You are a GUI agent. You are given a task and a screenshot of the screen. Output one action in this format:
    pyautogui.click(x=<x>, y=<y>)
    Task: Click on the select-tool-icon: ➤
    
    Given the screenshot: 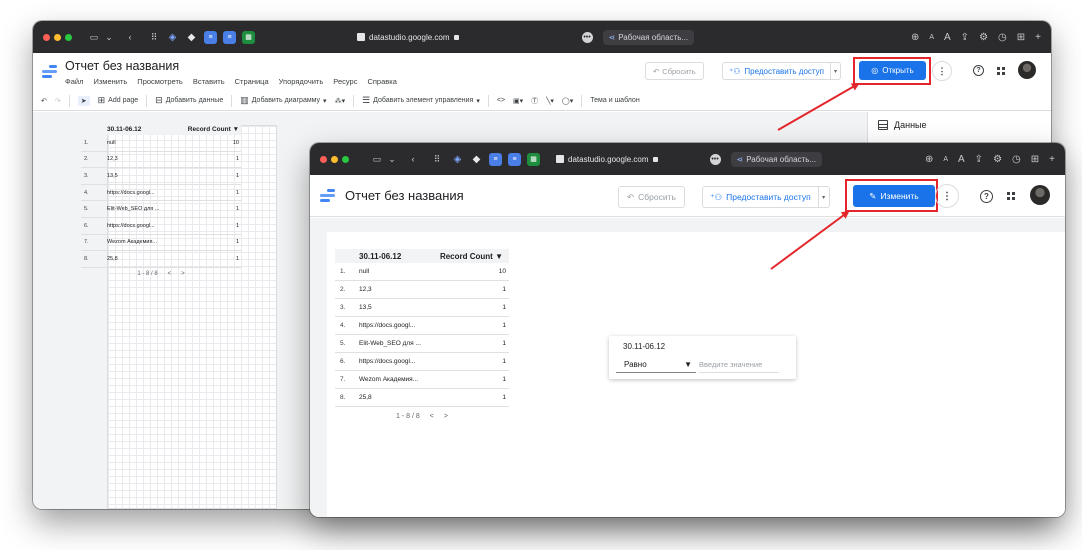 What is the action you would take?
    pyautogui.click(x=83, y=100)
    